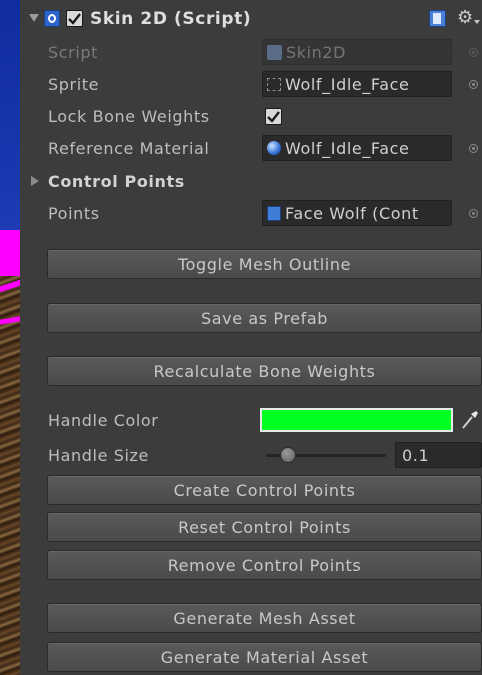 The height and width of the screenshot is (675, 482). Describe the element at coordinates (251, 52) in the screenshot. I see `script-row: Script Skin2D` at that location.